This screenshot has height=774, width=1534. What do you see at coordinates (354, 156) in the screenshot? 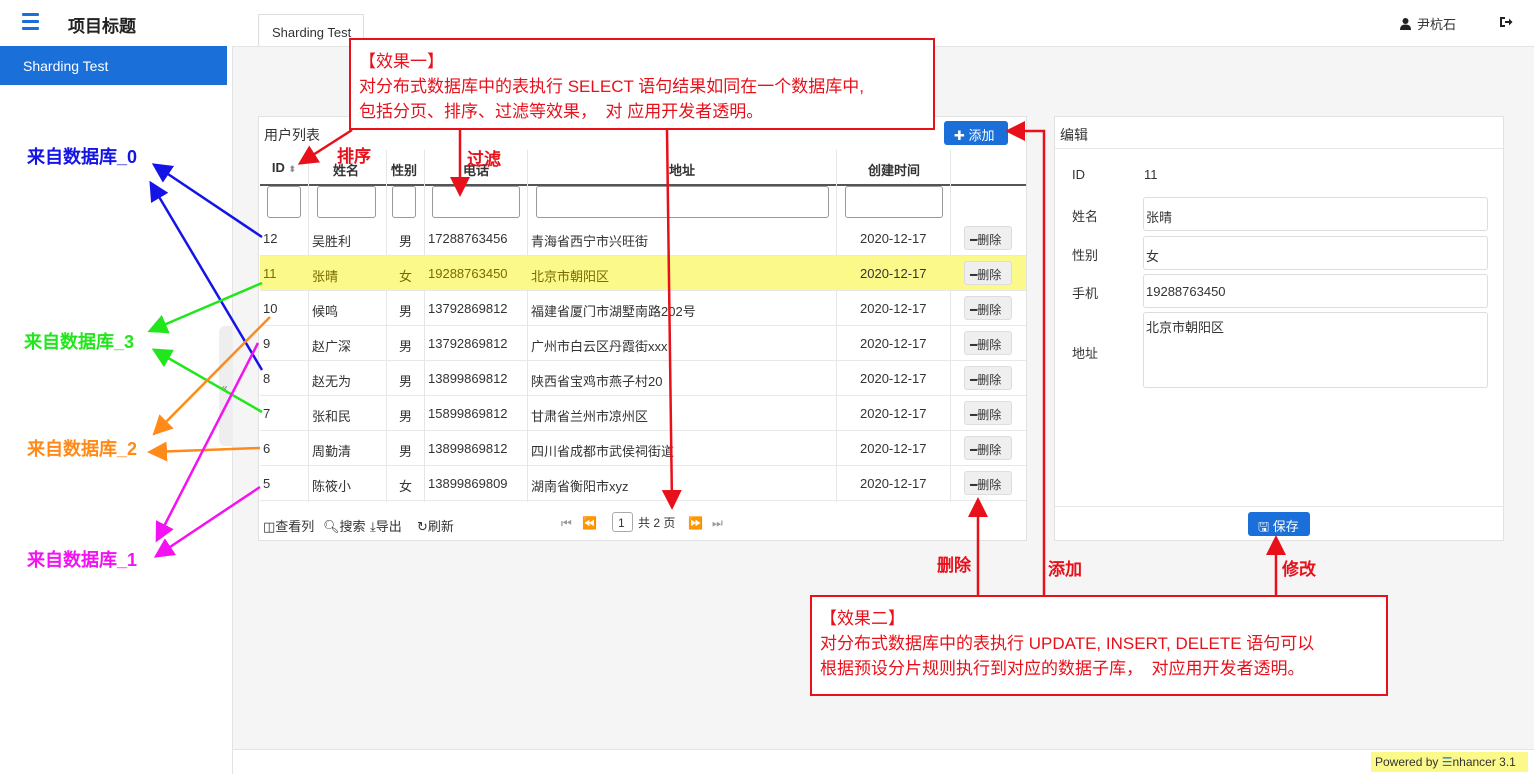
I see `annotation-sort: 排序` at bounding box center [354, 156].